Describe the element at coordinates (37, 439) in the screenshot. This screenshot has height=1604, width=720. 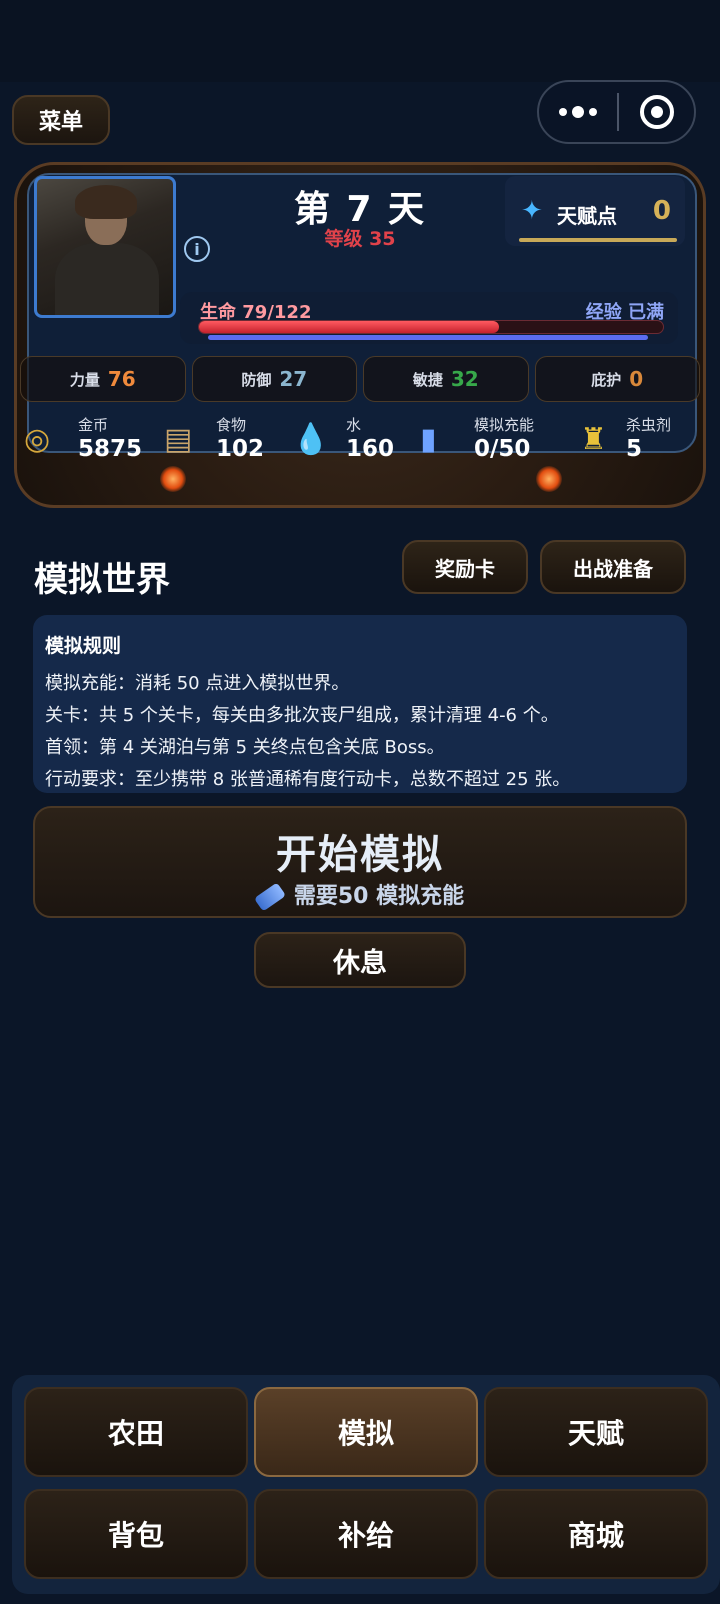
I see `coins-icon: ◎` at that location.